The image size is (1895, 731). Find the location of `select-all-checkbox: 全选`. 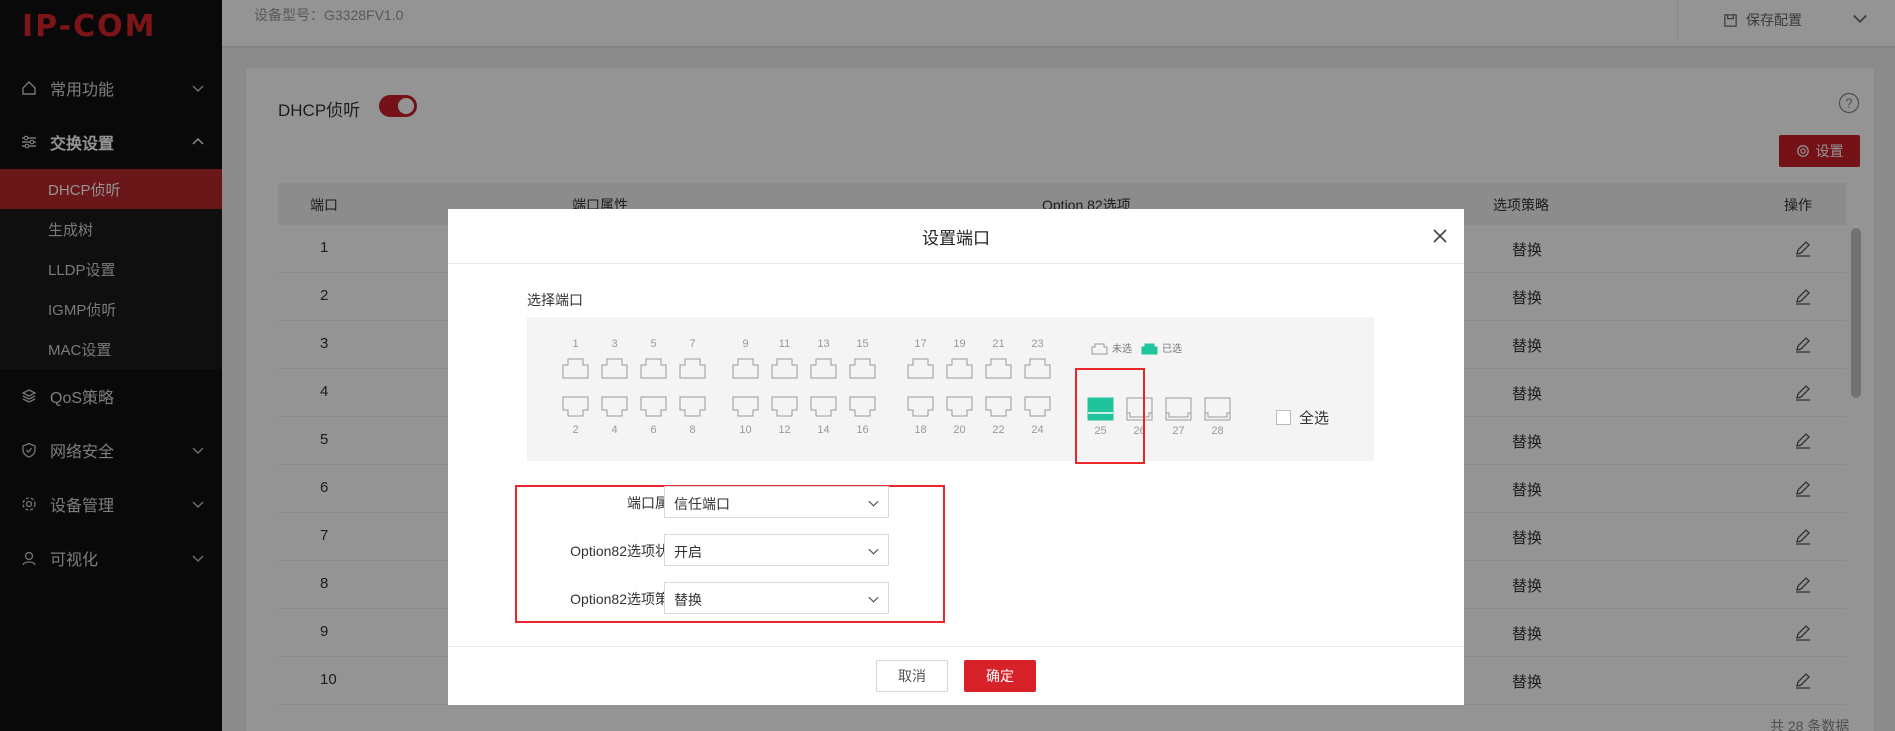

select-all-checkbox: 全选 is located at coordinates (1302, 417).